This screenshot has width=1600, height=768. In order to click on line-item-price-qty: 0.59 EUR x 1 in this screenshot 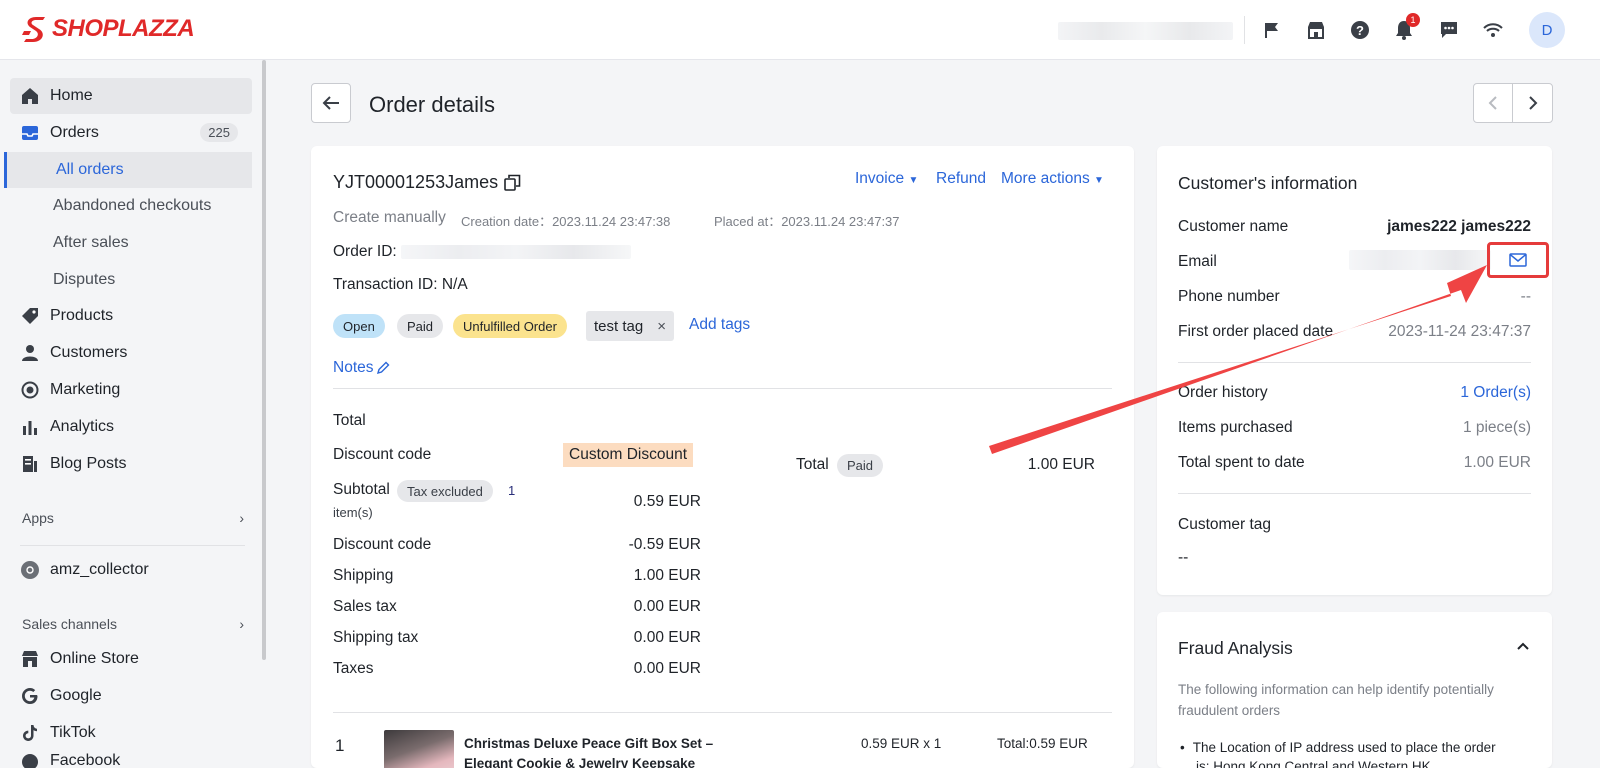, I will do `click(901, 743)`.